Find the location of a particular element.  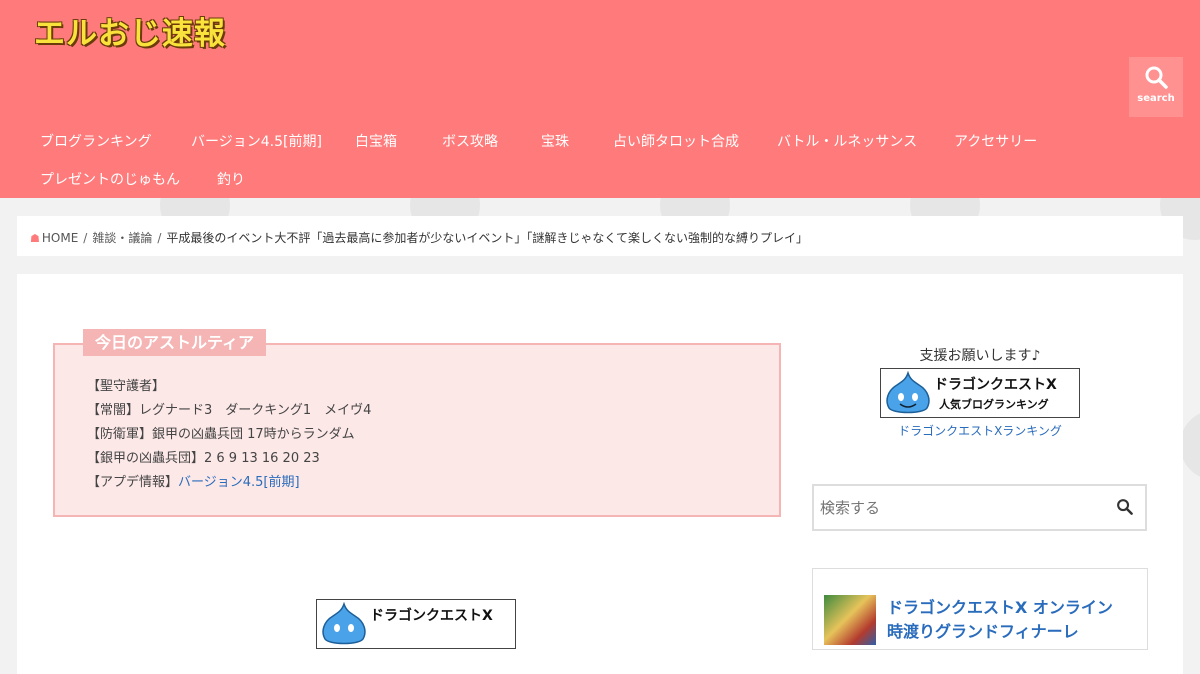

nav-item-present: プレゼントのじゅもん is located at coordinates (110, 179).